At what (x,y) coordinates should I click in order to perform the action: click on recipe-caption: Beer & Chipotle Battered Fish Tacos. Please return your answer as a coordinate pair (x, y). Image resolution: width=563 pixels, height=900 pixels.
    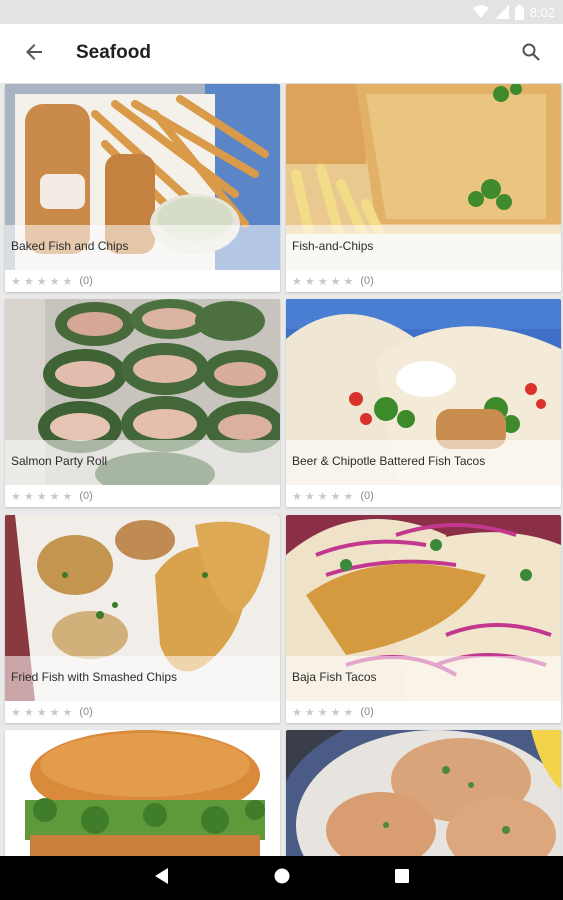
    Looking at the image, I should click on (423, 462).